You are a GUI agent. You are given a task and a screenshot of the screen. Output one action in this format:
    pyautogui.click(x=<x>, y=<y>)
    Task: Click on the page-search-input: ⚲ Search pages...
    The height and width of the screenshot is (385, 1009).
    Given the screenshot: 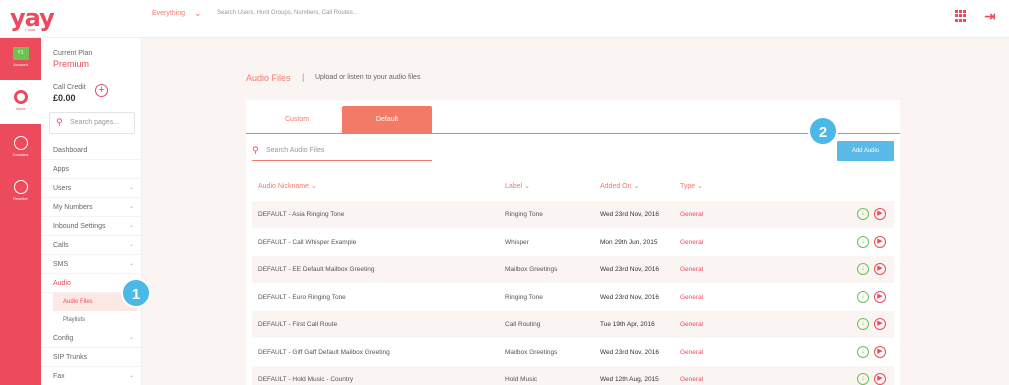 What is the action you would take?
    pyautogui.click(x=92, y=123)
    